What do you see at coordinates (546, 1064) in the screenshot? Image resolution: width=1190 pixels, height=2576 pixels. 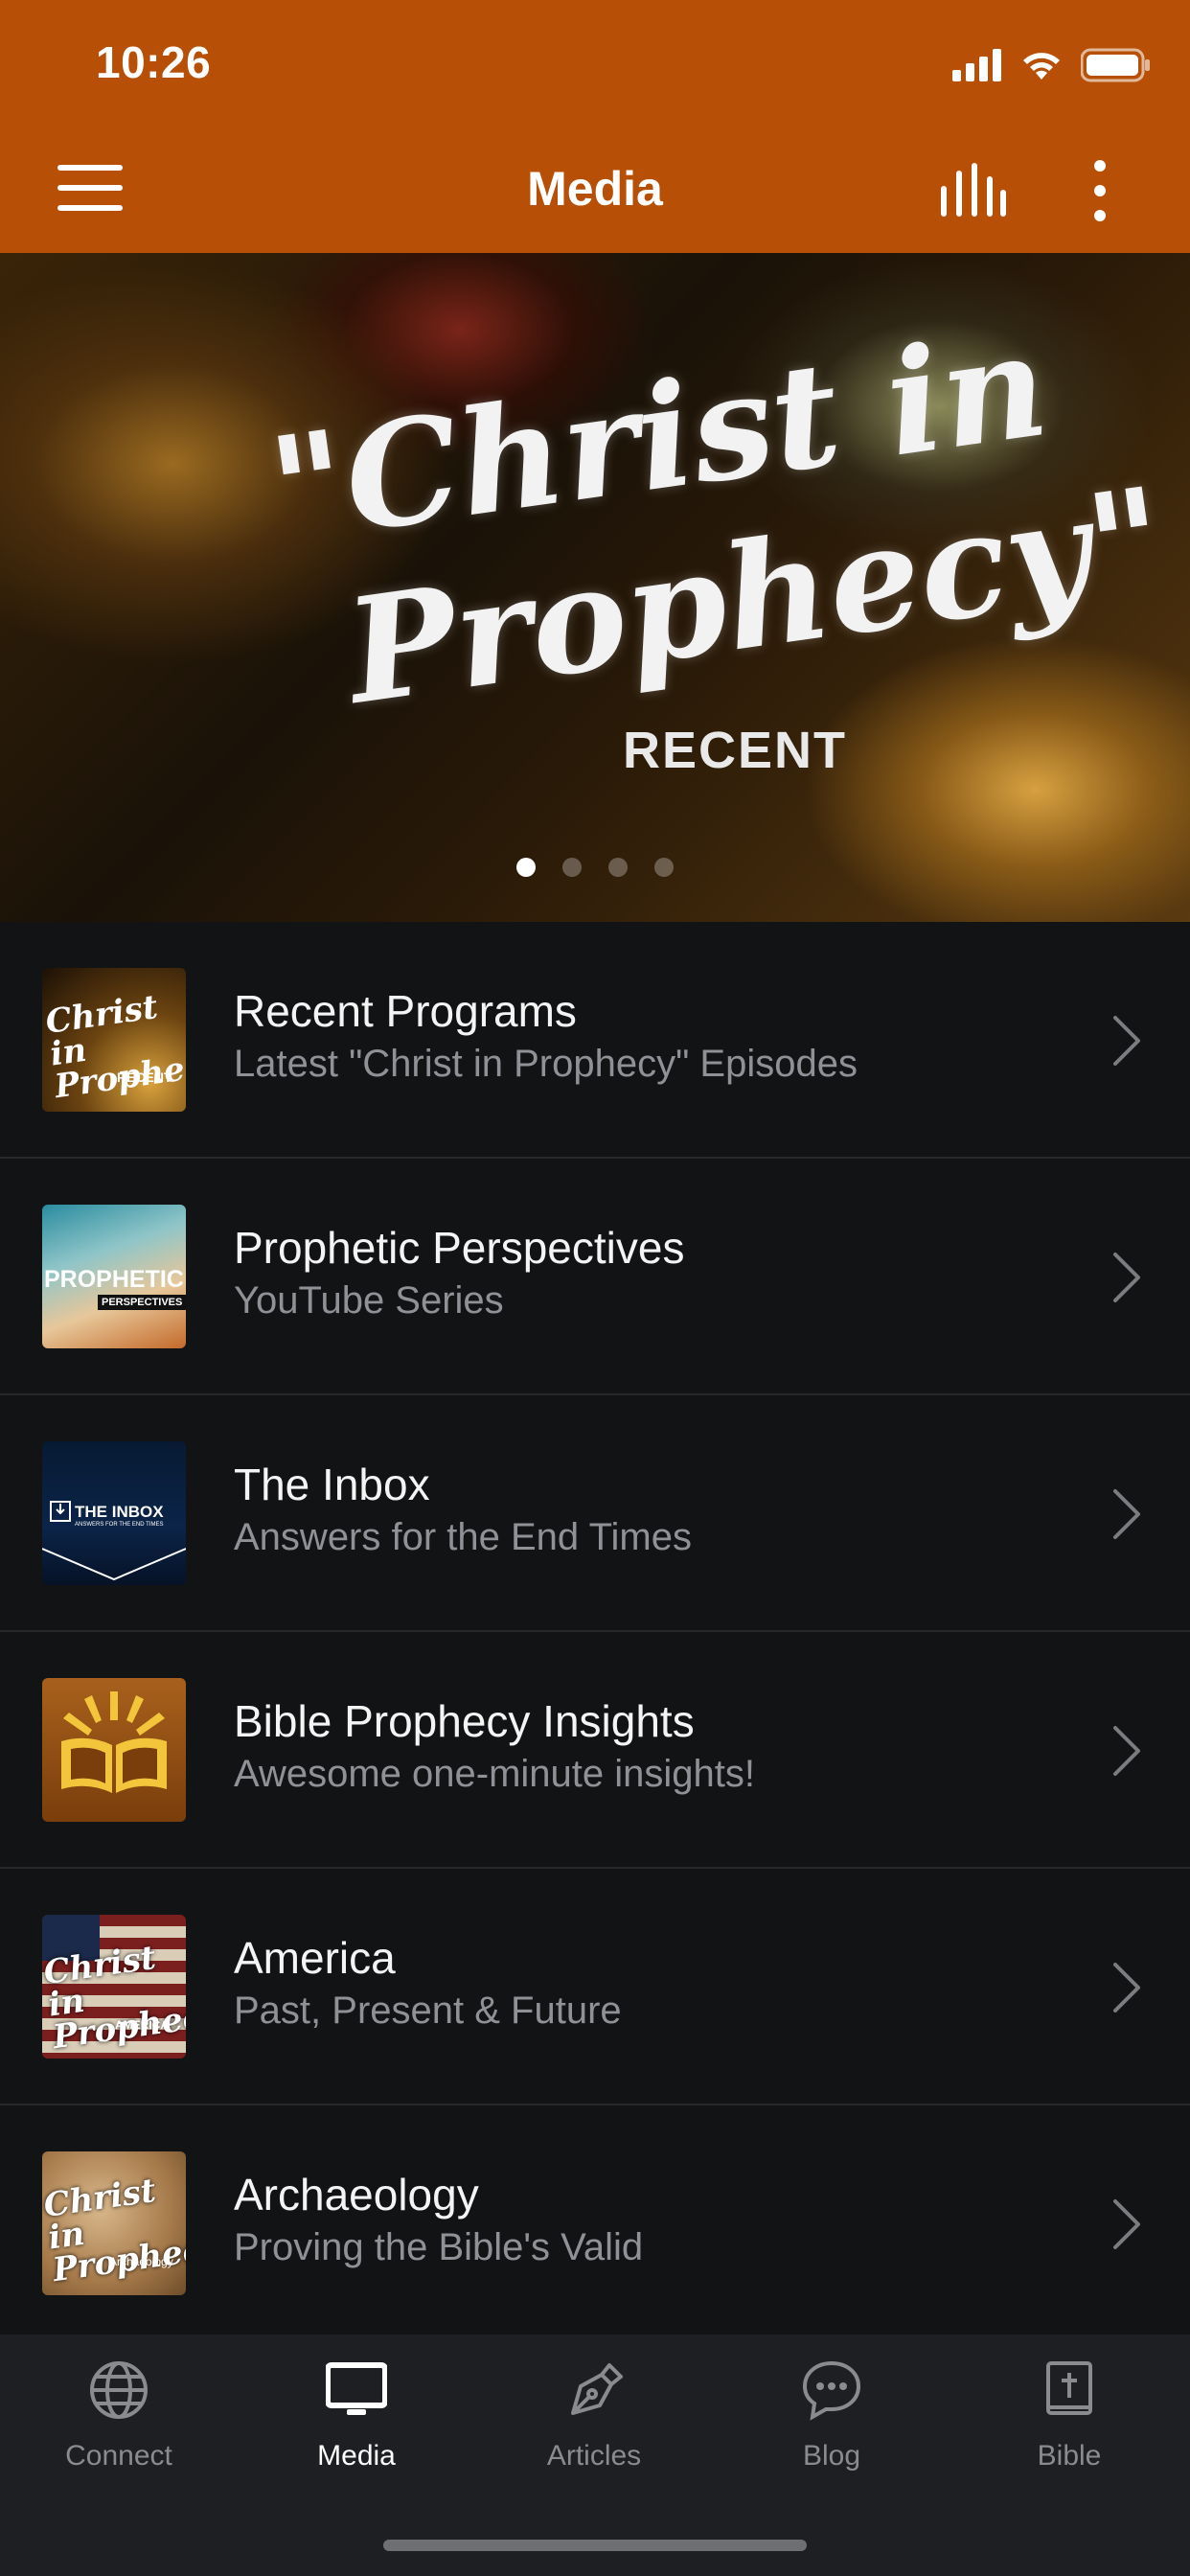 I see `list-item-subtitle: Latest "Christ in Prophecy" Episodes` at bounding box center [546, 1064].